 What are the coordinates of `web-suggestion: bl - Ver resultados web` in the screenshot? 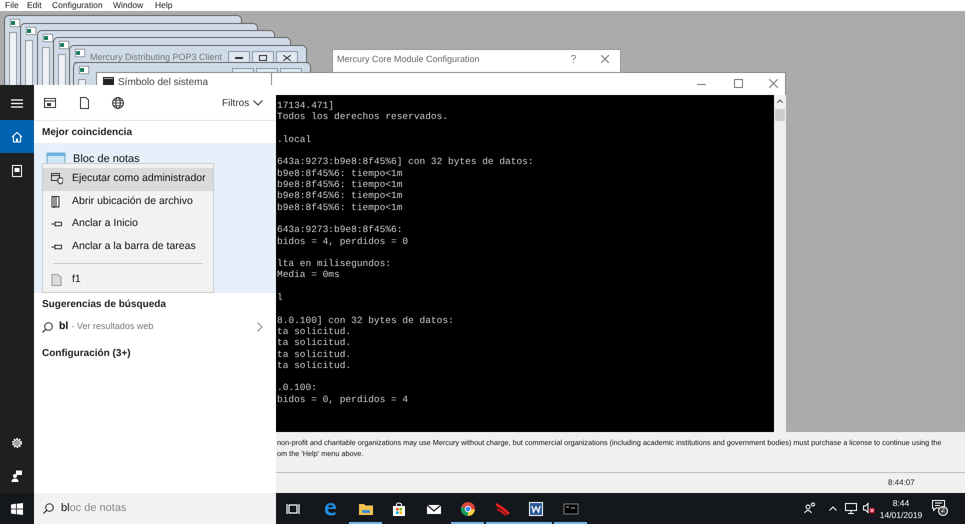 It's located at (155, 327).